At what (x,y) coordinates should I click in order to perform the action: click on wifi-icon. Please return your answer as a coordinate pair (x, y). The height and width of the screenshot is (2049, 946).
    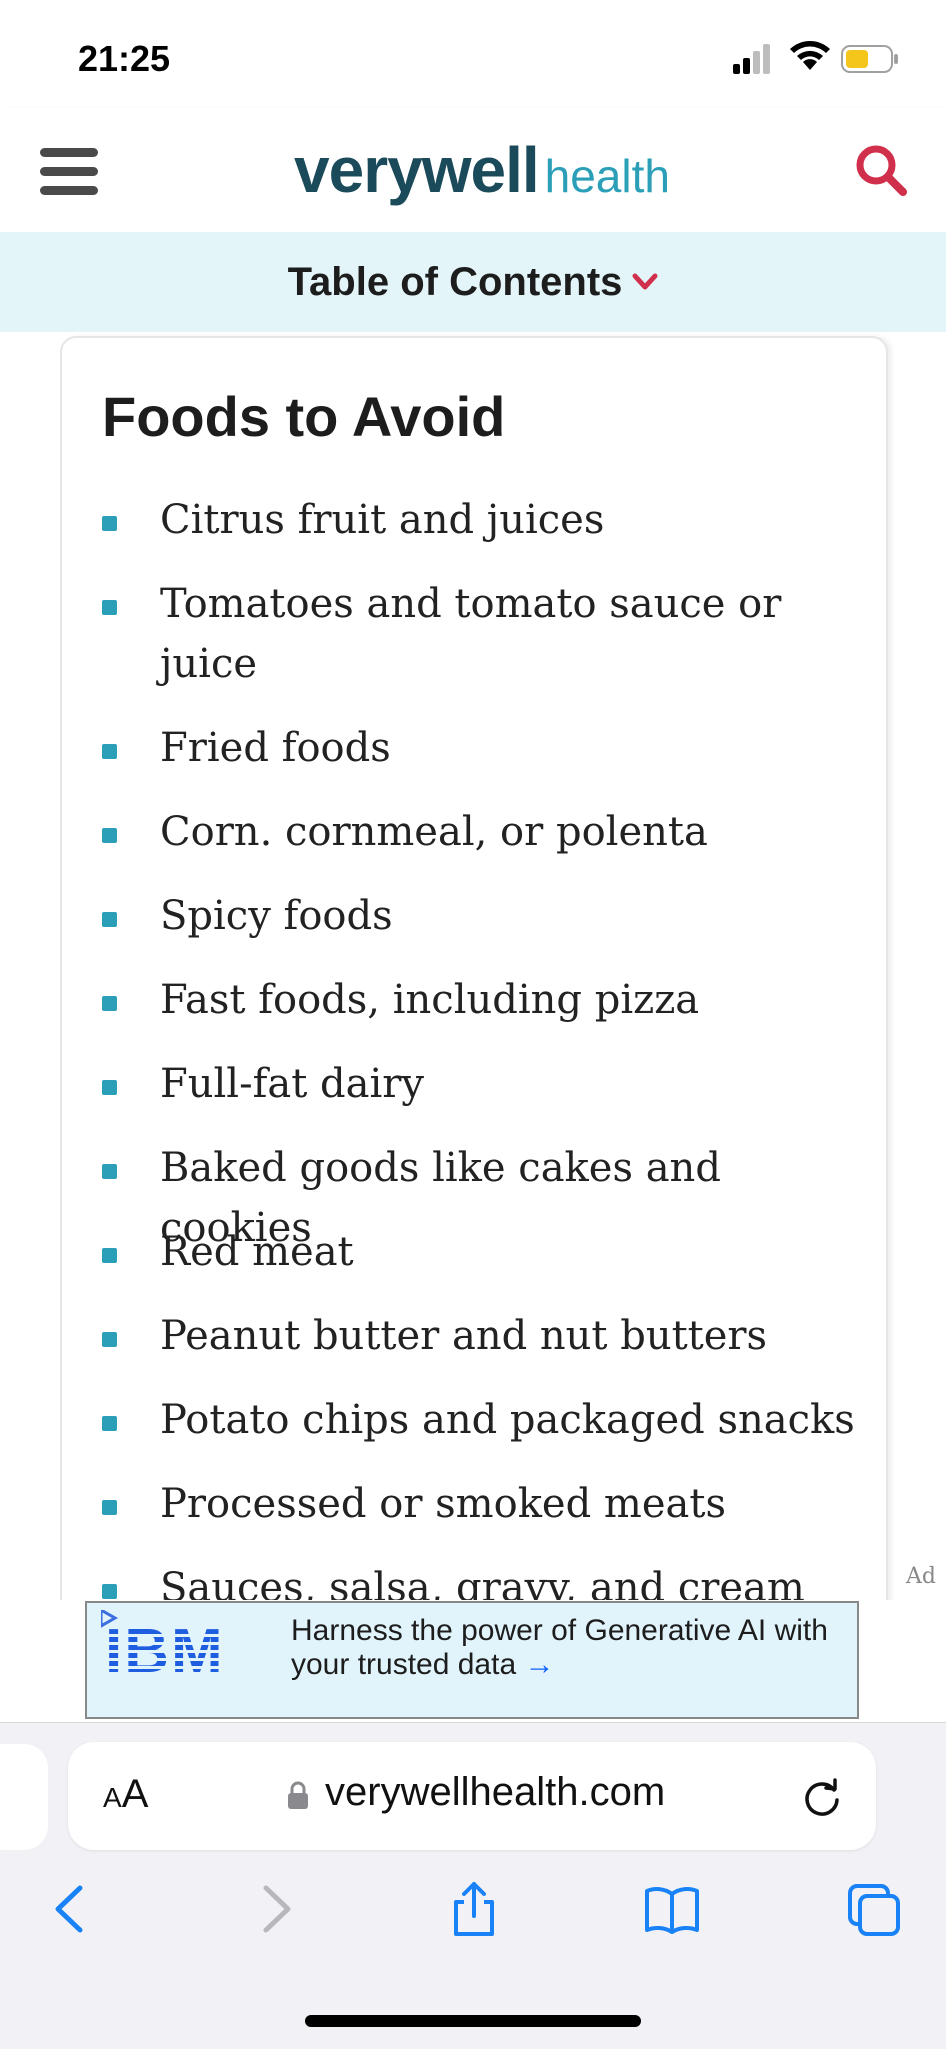
    Looking at the image, I should click on (810, 55).